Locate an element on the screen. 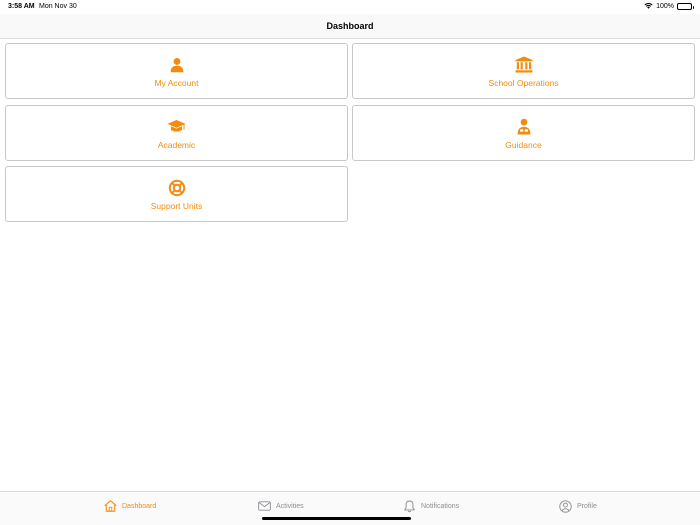 The image size is (700, 525). home-icon is located at coordinates (110, 506).